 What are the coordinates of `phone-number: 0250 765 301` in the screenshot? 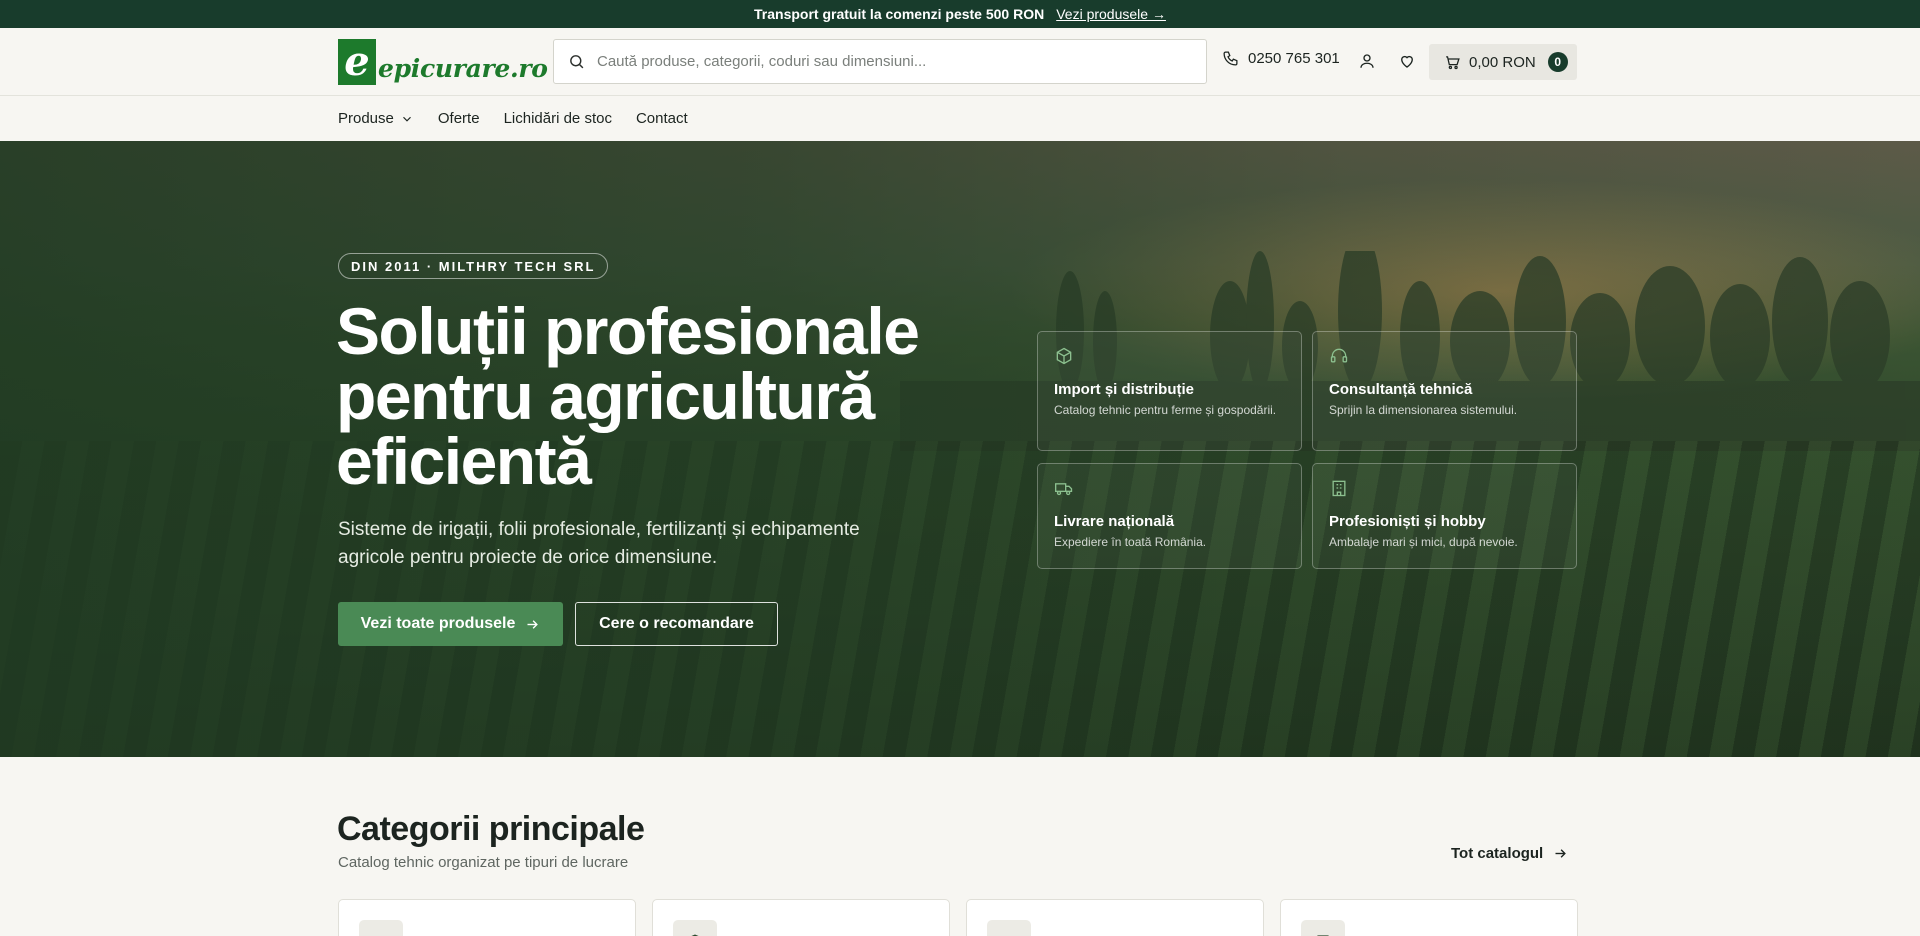 It's located at (1294, 58).